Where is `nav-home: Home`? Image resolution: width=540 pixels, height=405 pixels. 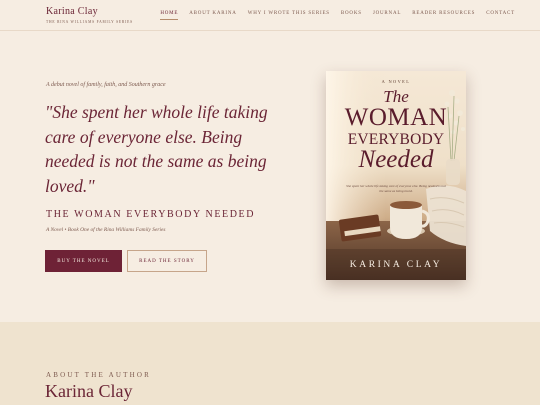
nav-home: Home is located at coordinates (169, 15).